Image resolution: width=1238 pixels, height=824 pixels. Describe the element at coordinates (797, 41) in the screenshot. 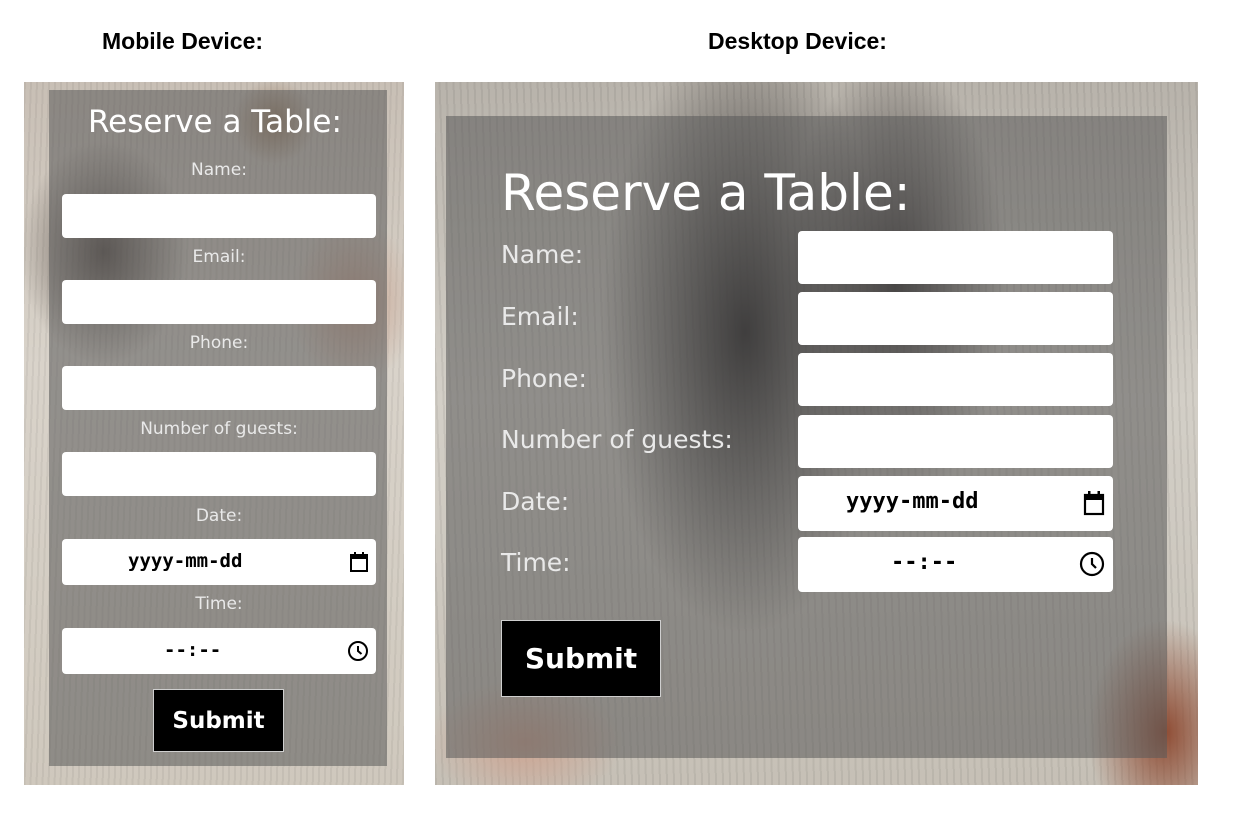

I see `desktop-device-caption: Desktop Device:` at that location.